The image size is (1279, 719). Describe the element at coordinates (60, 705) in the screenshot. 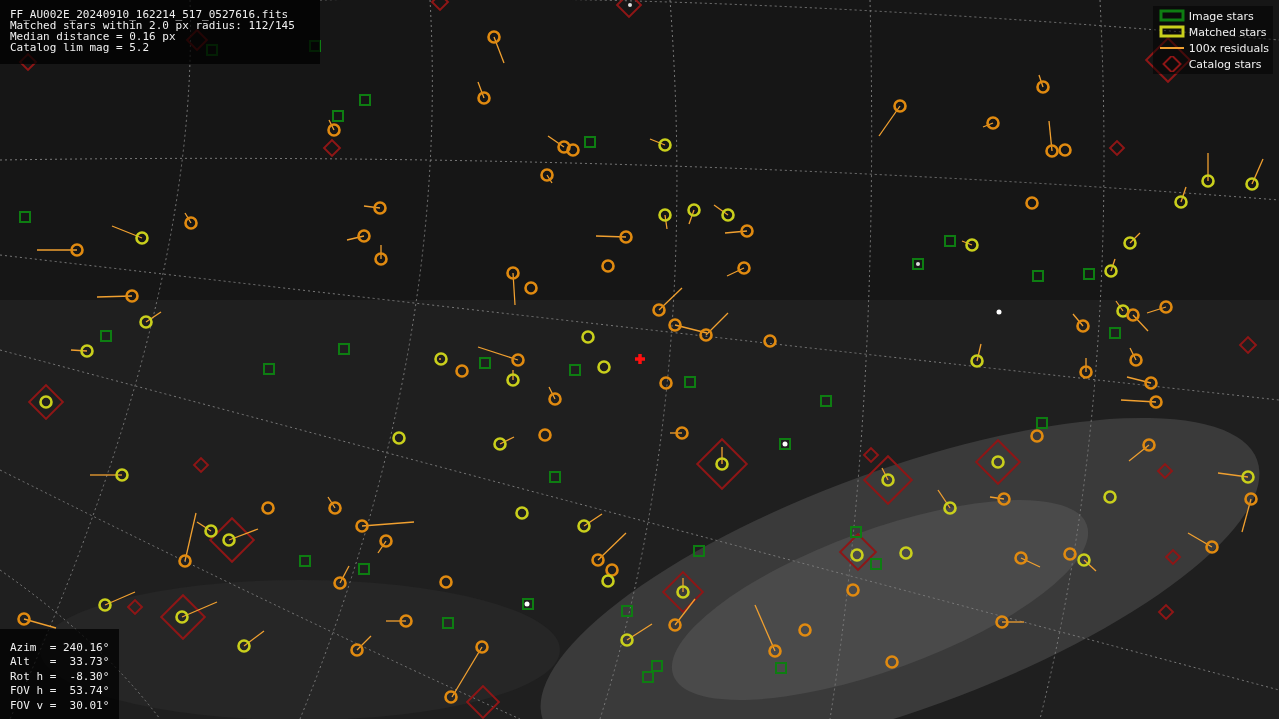

I see `info-text: FOV v = 30.01°` at that location.